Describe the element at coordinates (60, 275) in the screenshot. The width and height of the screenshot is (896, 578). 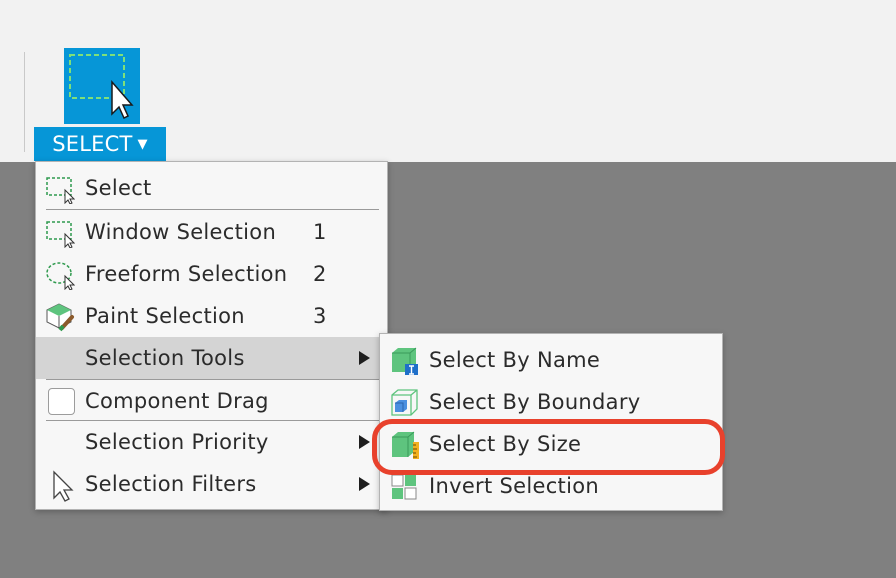
I see `freeform-selection-icon` at that location.